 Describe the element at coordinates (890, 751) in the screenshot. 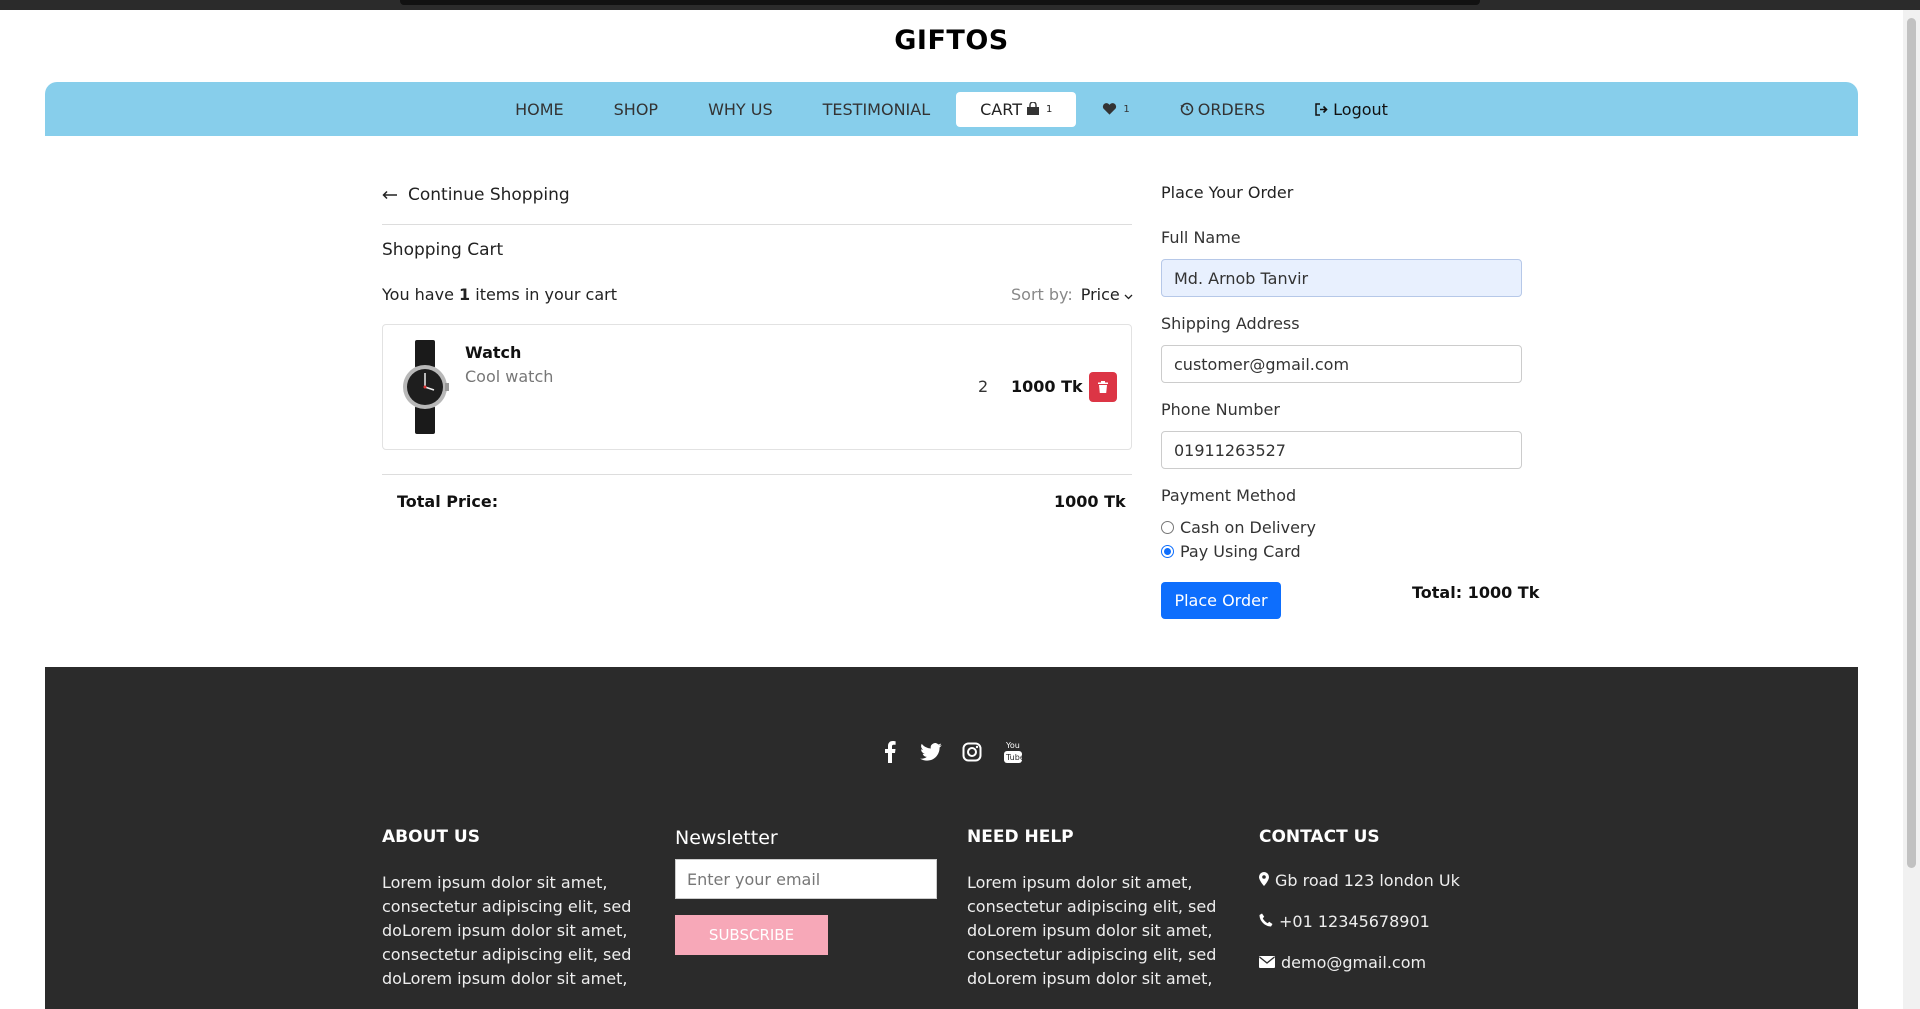

I see `facebook-icon` at that location.